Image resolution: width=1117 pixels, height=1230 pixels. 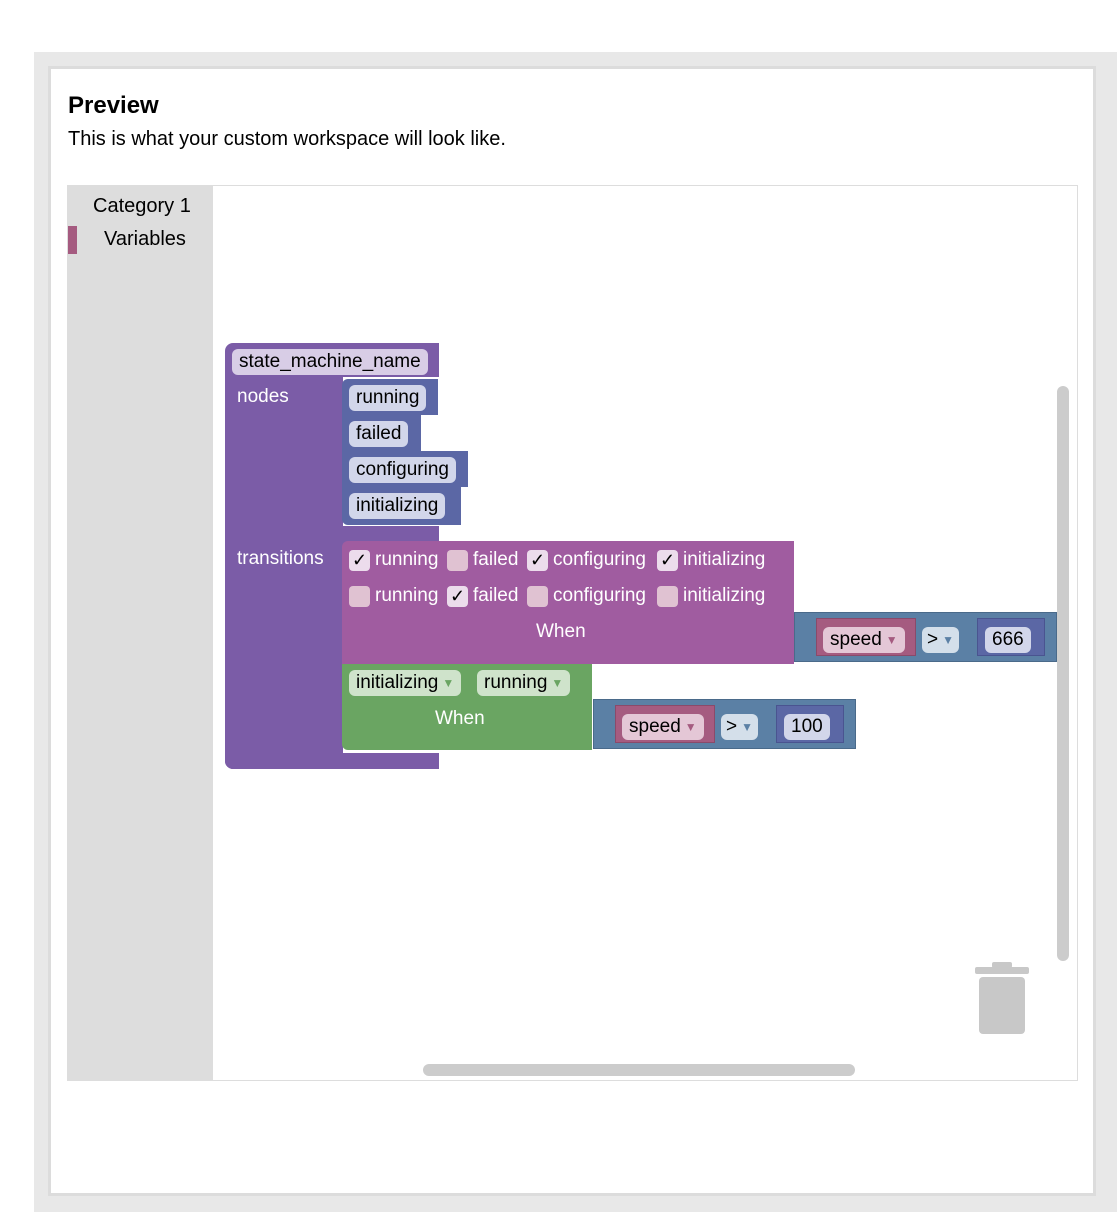 I want to click on nodes-label: nodes, so click(x=263, y=396).